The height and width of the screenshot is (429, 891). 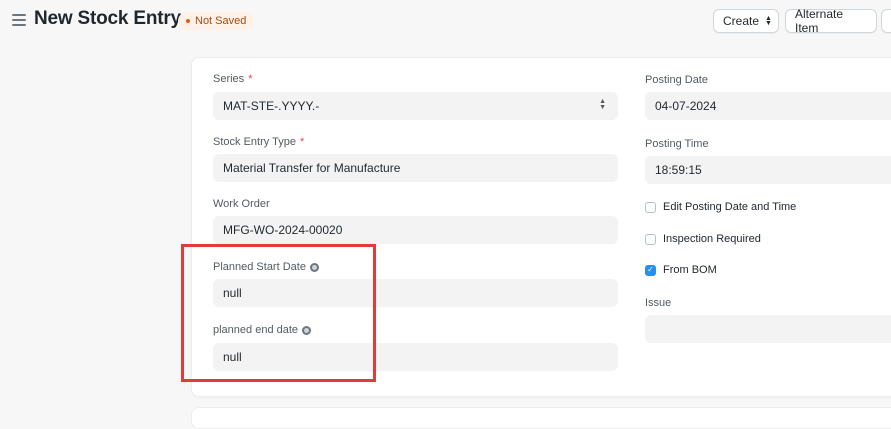 I want to click on series-label-text: Series, so click(x=229, y=79).